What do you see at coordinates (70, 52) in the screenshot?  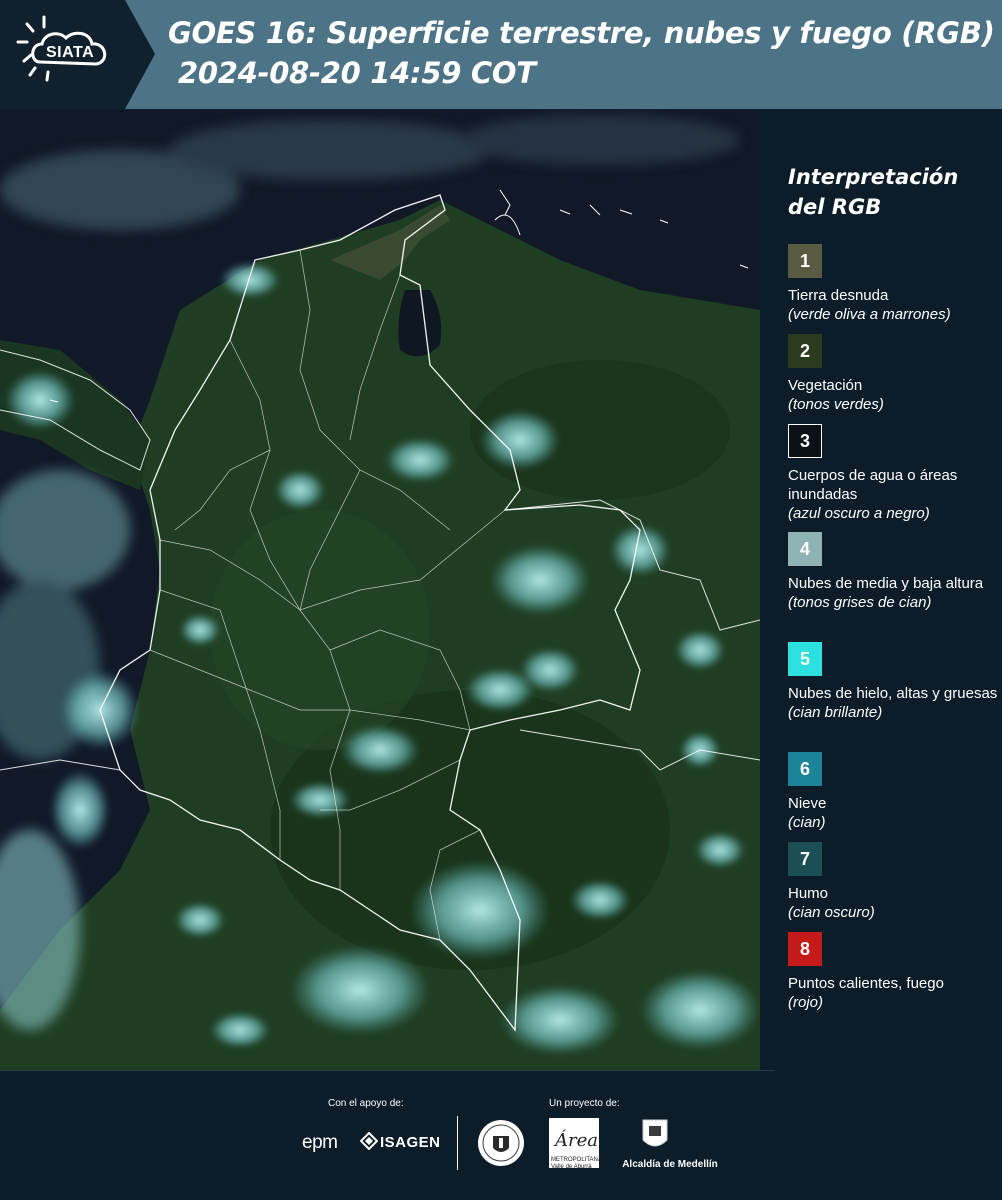 I see `logo-text: SIATA` at bounding box center [70, 52].